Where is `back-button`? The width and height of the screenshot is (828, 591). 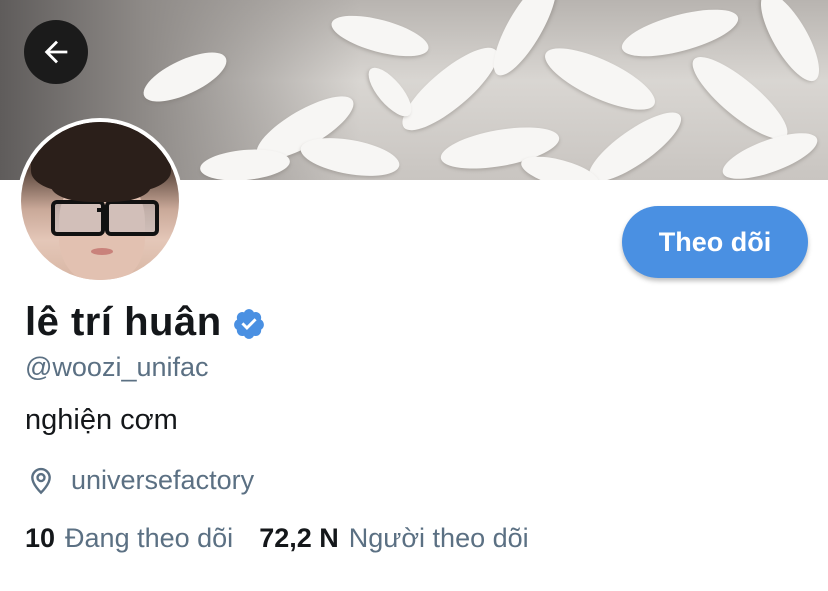 back-button is located at coordinates (56, 52).